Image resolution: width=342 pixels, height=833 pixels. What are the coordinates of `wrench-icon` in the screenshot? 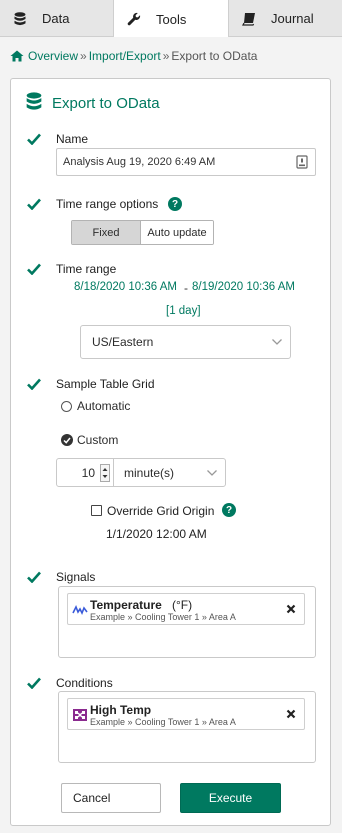 It's located at (134, 19).